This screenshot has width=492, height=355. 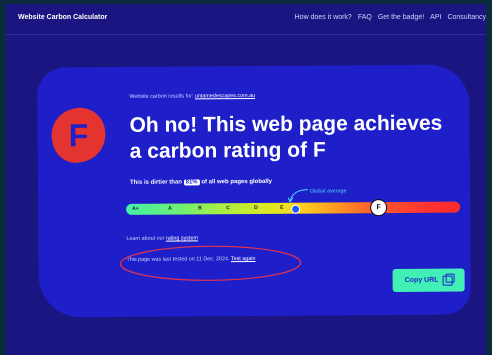 What do you see at coordinates (162, 238) in the screenshot?
I see `learn-text: Learn about our rating system` at bounding box center [162, 238].